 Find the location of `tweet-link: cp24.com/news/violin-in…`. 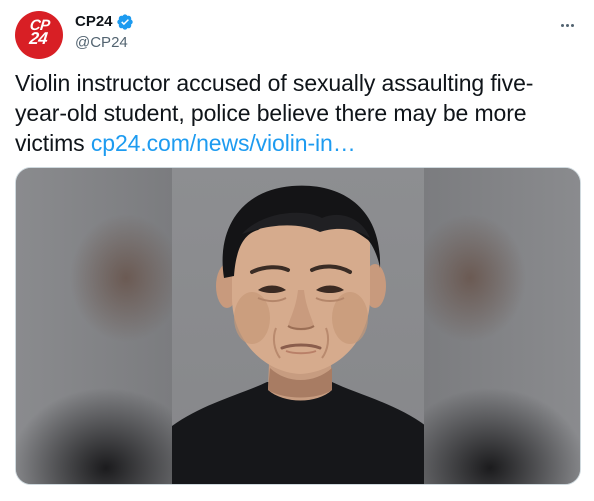

tweet-link: cp24.com/news/violin-in… is located at coordinates (223, 143).